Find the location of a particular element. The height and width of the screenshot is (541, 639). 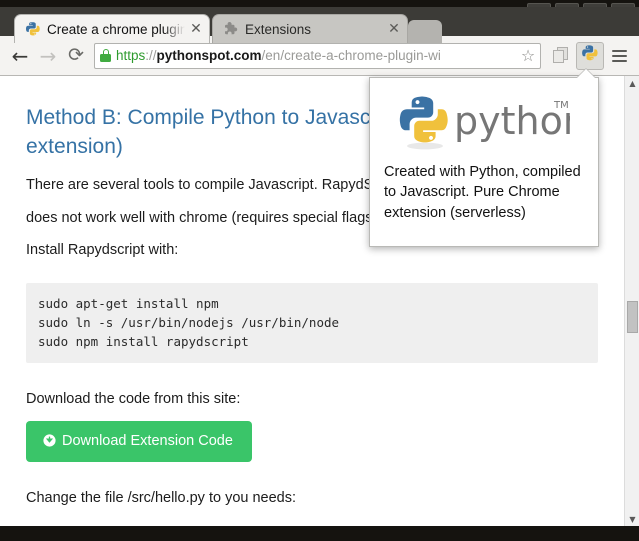

puzzle-piece-icon is located at coordinates (231, 29).